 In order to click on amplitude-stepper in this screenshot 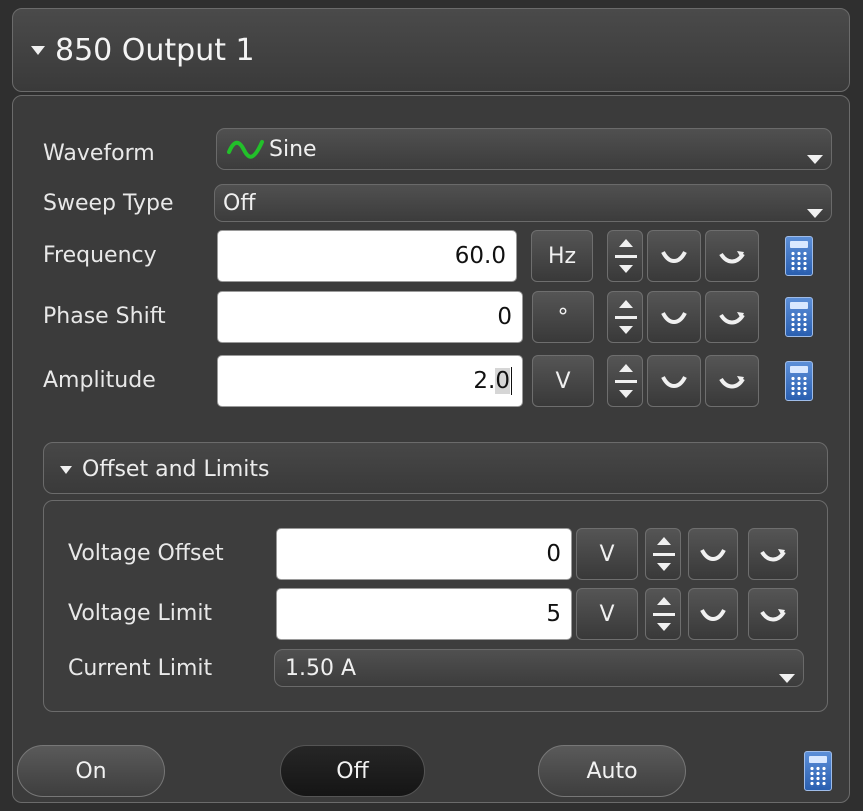, I will do `click(625, 381)`.